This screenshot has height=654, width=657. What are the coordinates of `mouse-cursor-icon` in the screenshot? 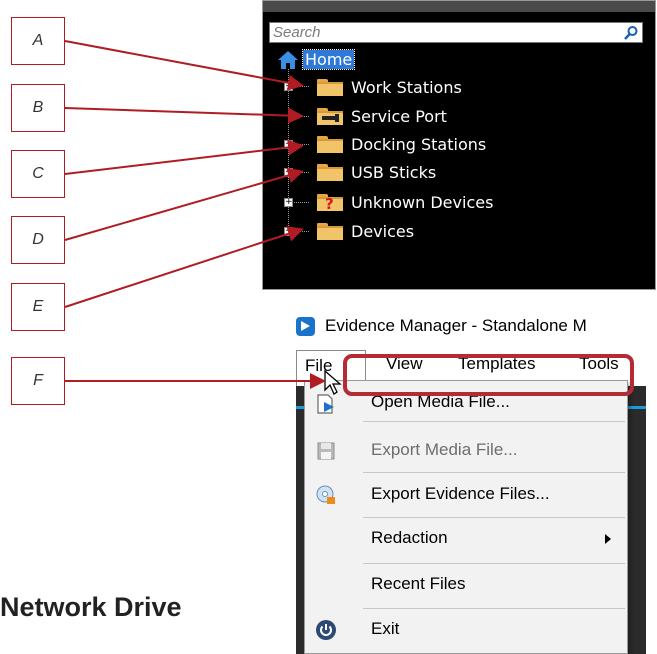 It's located at (333, 382).